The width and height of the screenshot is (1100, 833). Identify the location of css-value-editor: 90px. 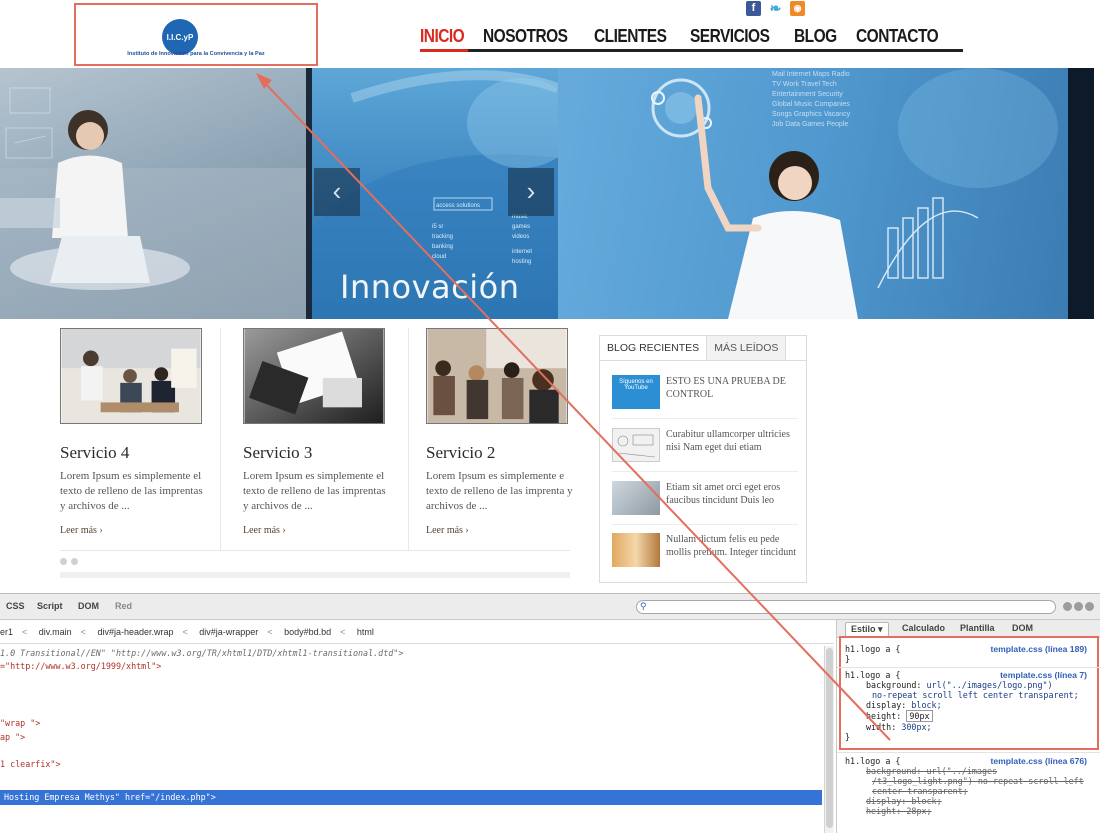
(919, 716).